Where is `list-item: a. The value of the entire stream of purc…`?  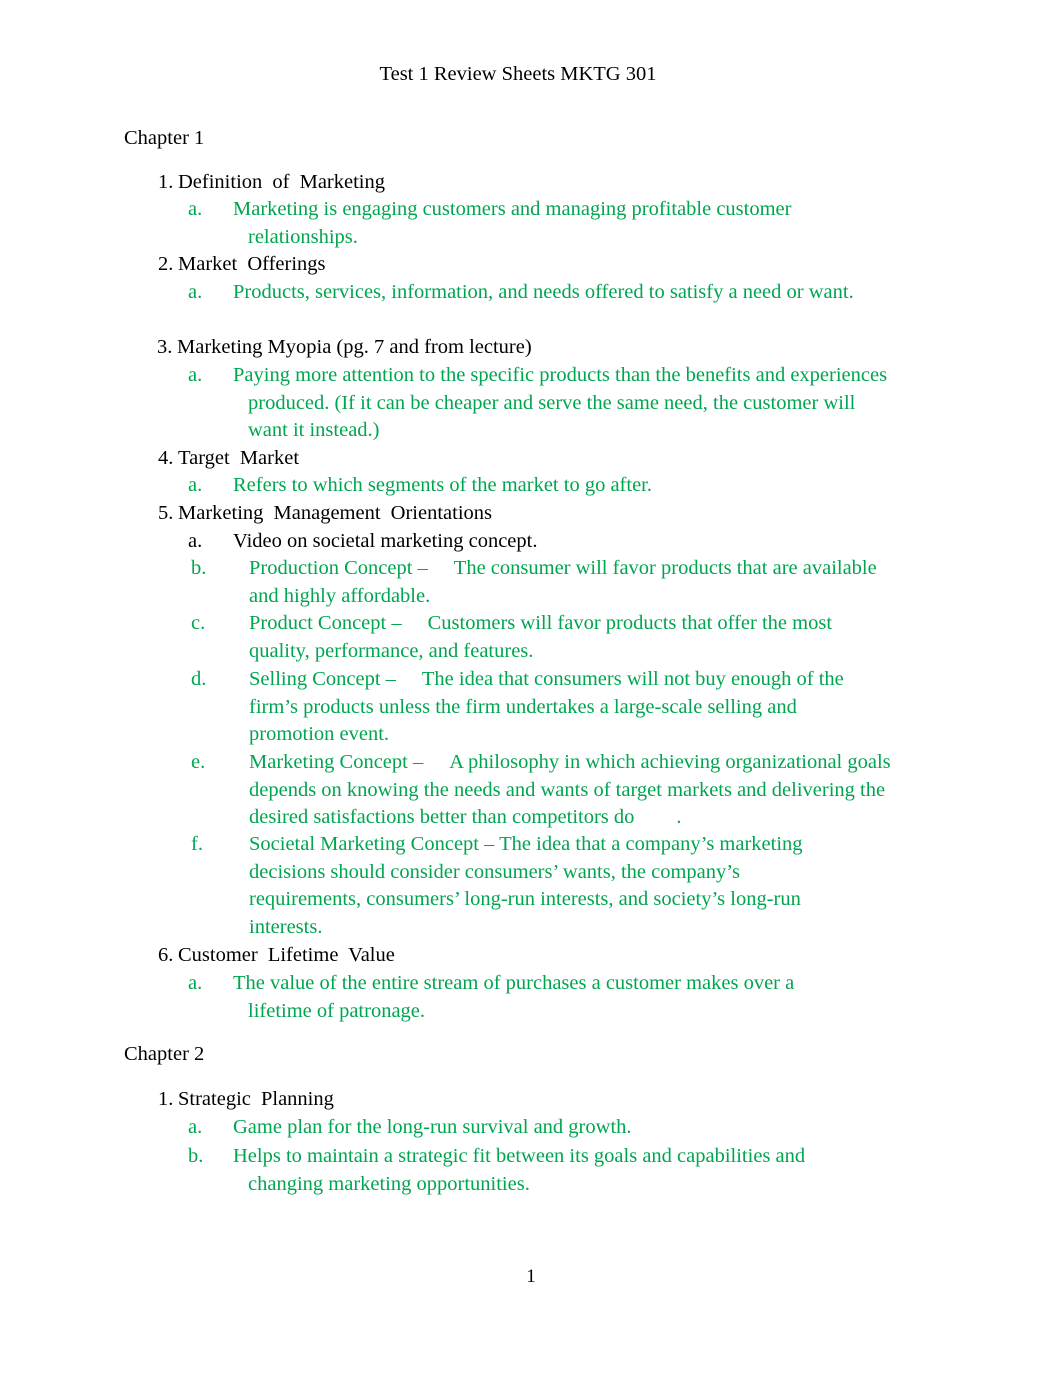
list-item: a. The value of the entire stream of purc… is located at coordinates (523, 997).